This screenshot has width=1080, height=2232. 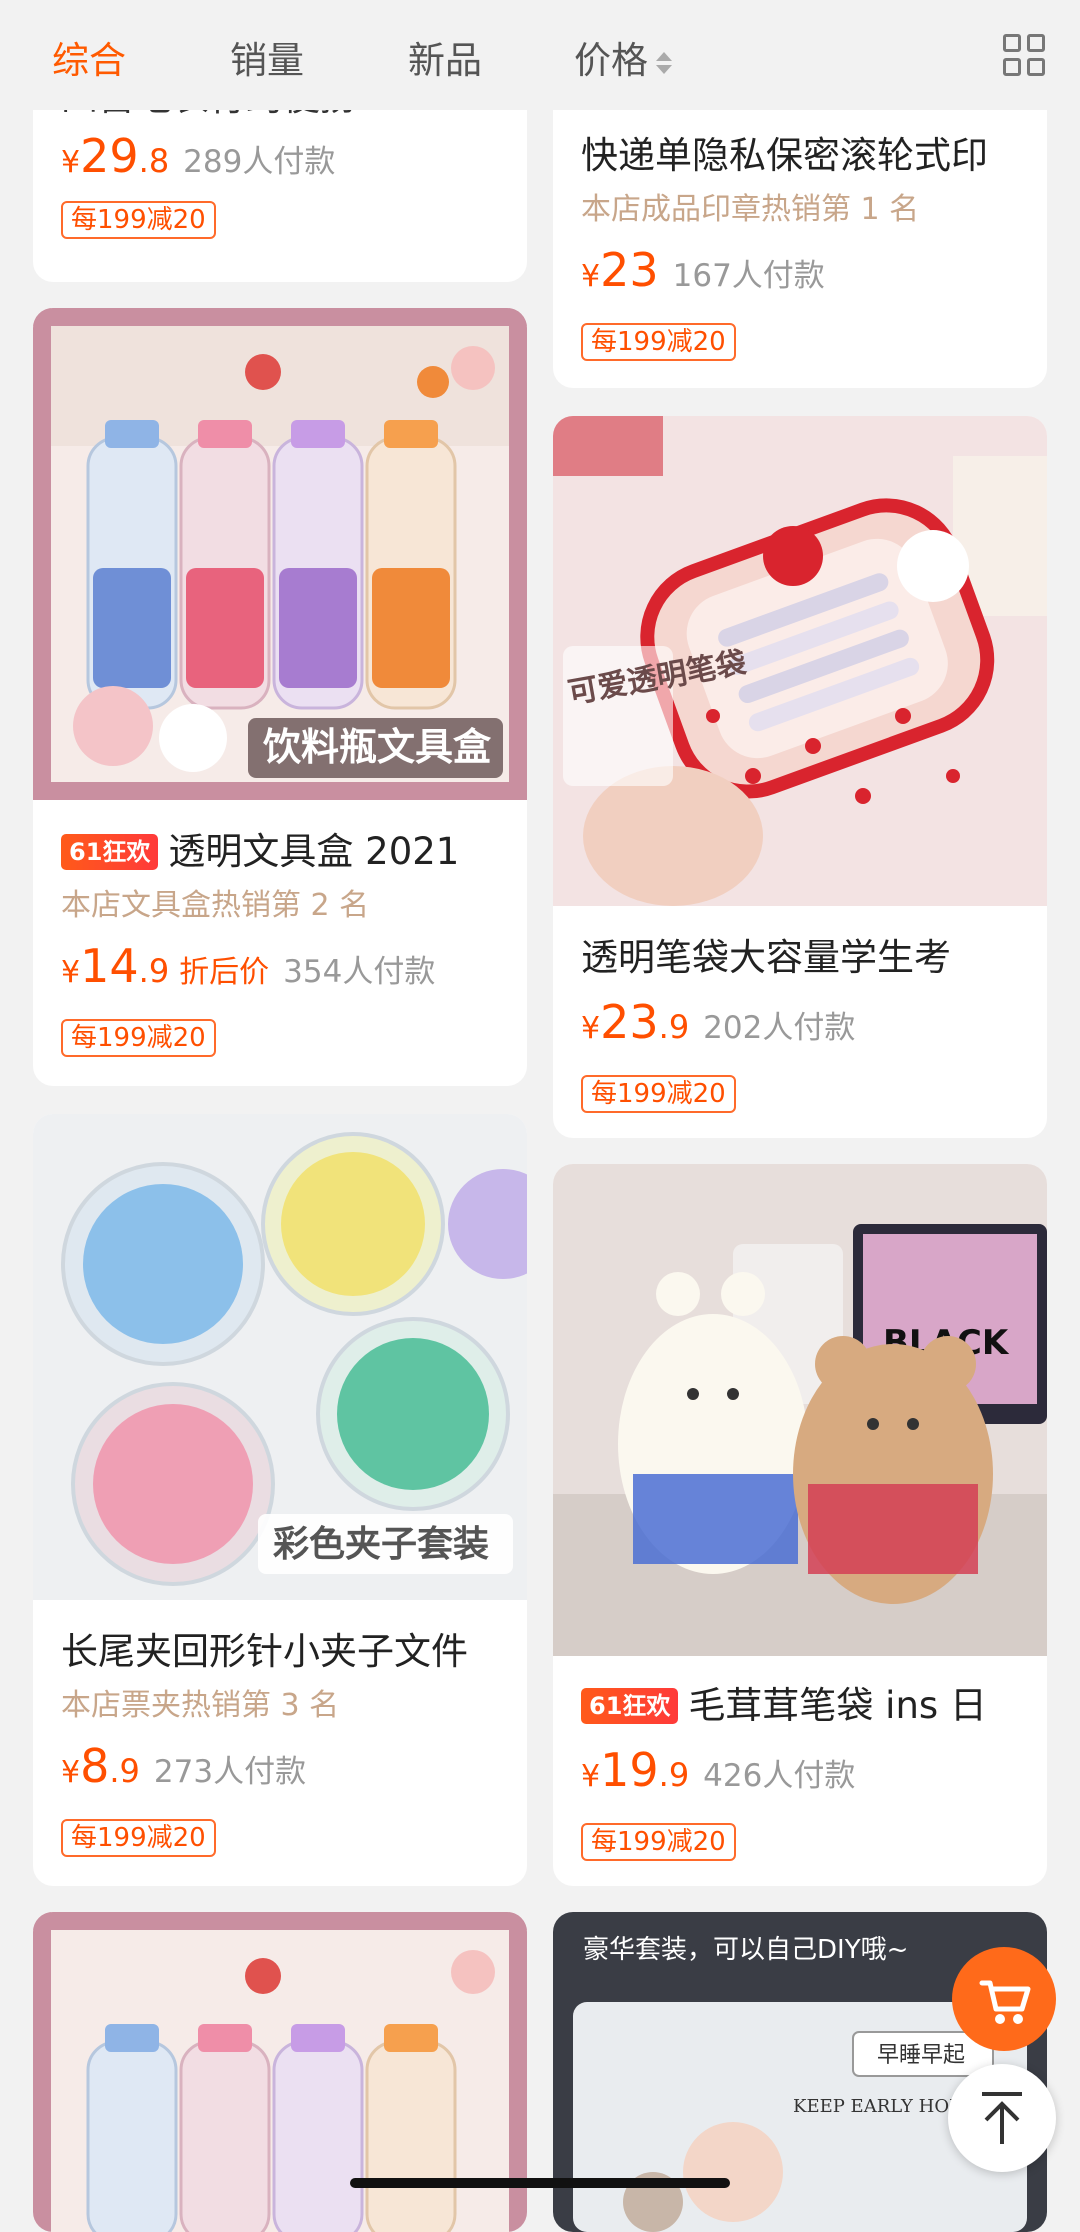 What do you see at coordinates (800, 661) in the screenshot?
I see `product-image: 可爱透明笔袋` at bounding box center [800, 661].